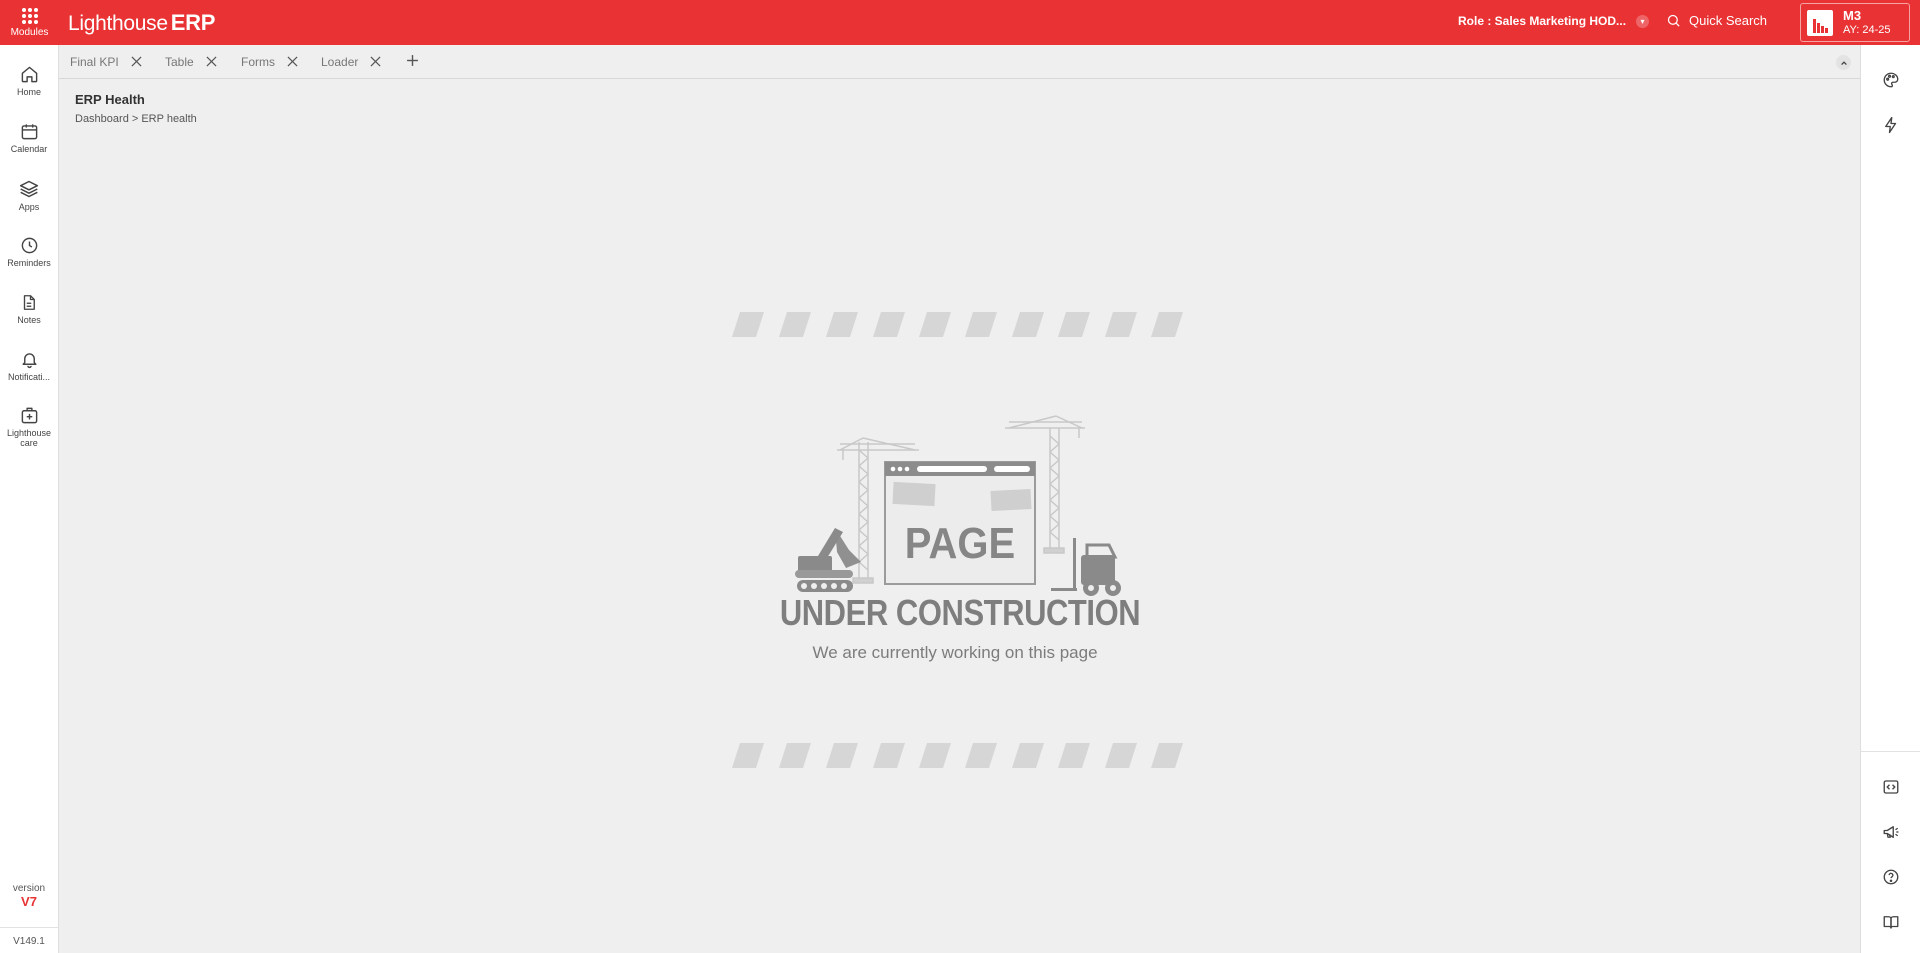  What do you see at coordinates (29, 32) in the screenshot?
I see `modules-label: Modules` at bounding box center [29, 32].